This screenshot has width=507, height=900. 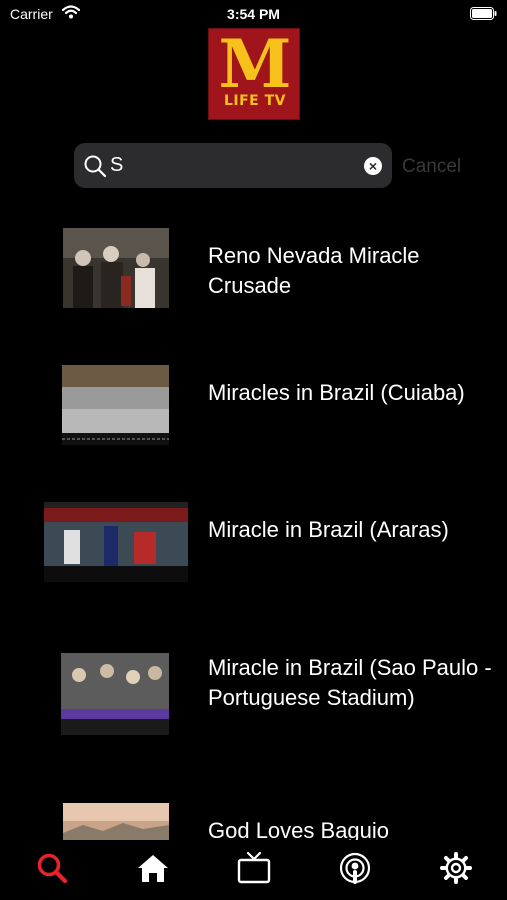 I want to click on result-title: Miracles in Brazil (Cuiaba), so click(x=336, y=392).